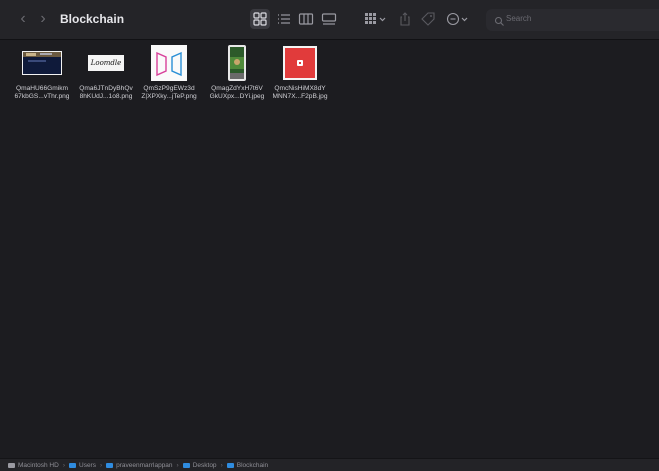  Describe the element at coordinates (11, 465) in the screenshot. I see `disk-icon` at that location.